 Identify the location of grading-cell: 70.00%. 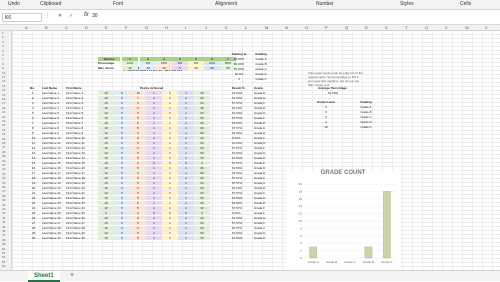
(239, 69).